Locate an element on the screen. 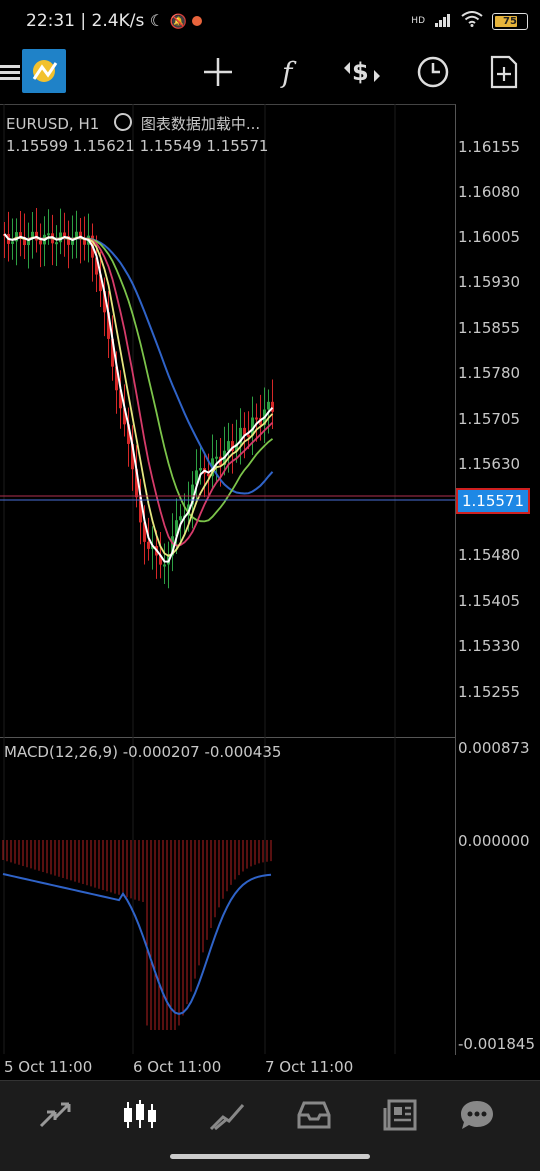  time-label: 7 Oct 11:00 is located at coordinates (309, 1067).